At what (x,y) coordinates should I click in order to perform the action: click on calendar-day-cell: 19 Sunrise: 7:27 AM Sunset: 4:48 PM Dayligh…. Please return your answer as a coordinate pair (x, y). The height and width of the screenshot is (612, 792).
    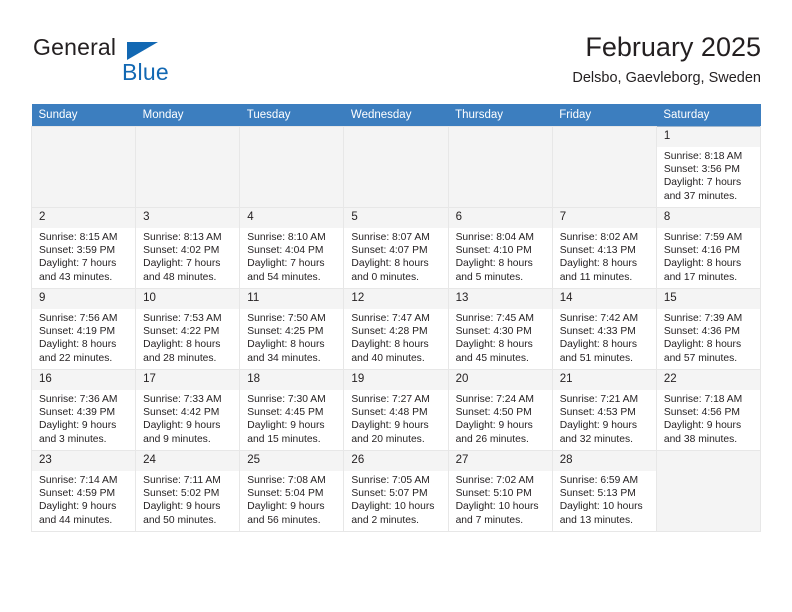
    Looking at the image, I should click on (396, 410).